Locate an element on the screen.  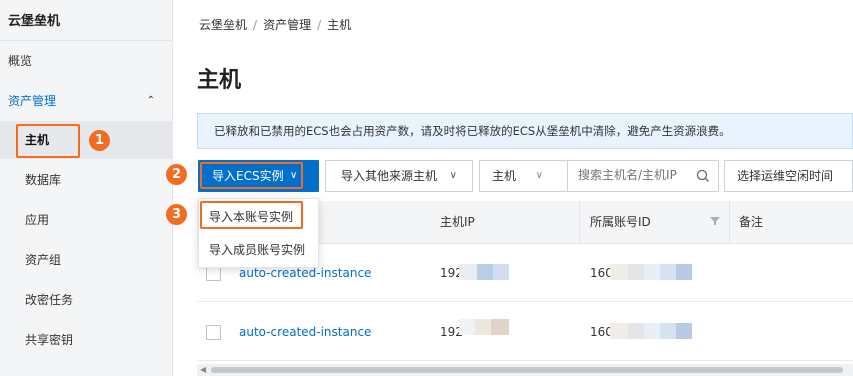
sidebar-item-label: 改密任务 is located at coordinates (49, 300).